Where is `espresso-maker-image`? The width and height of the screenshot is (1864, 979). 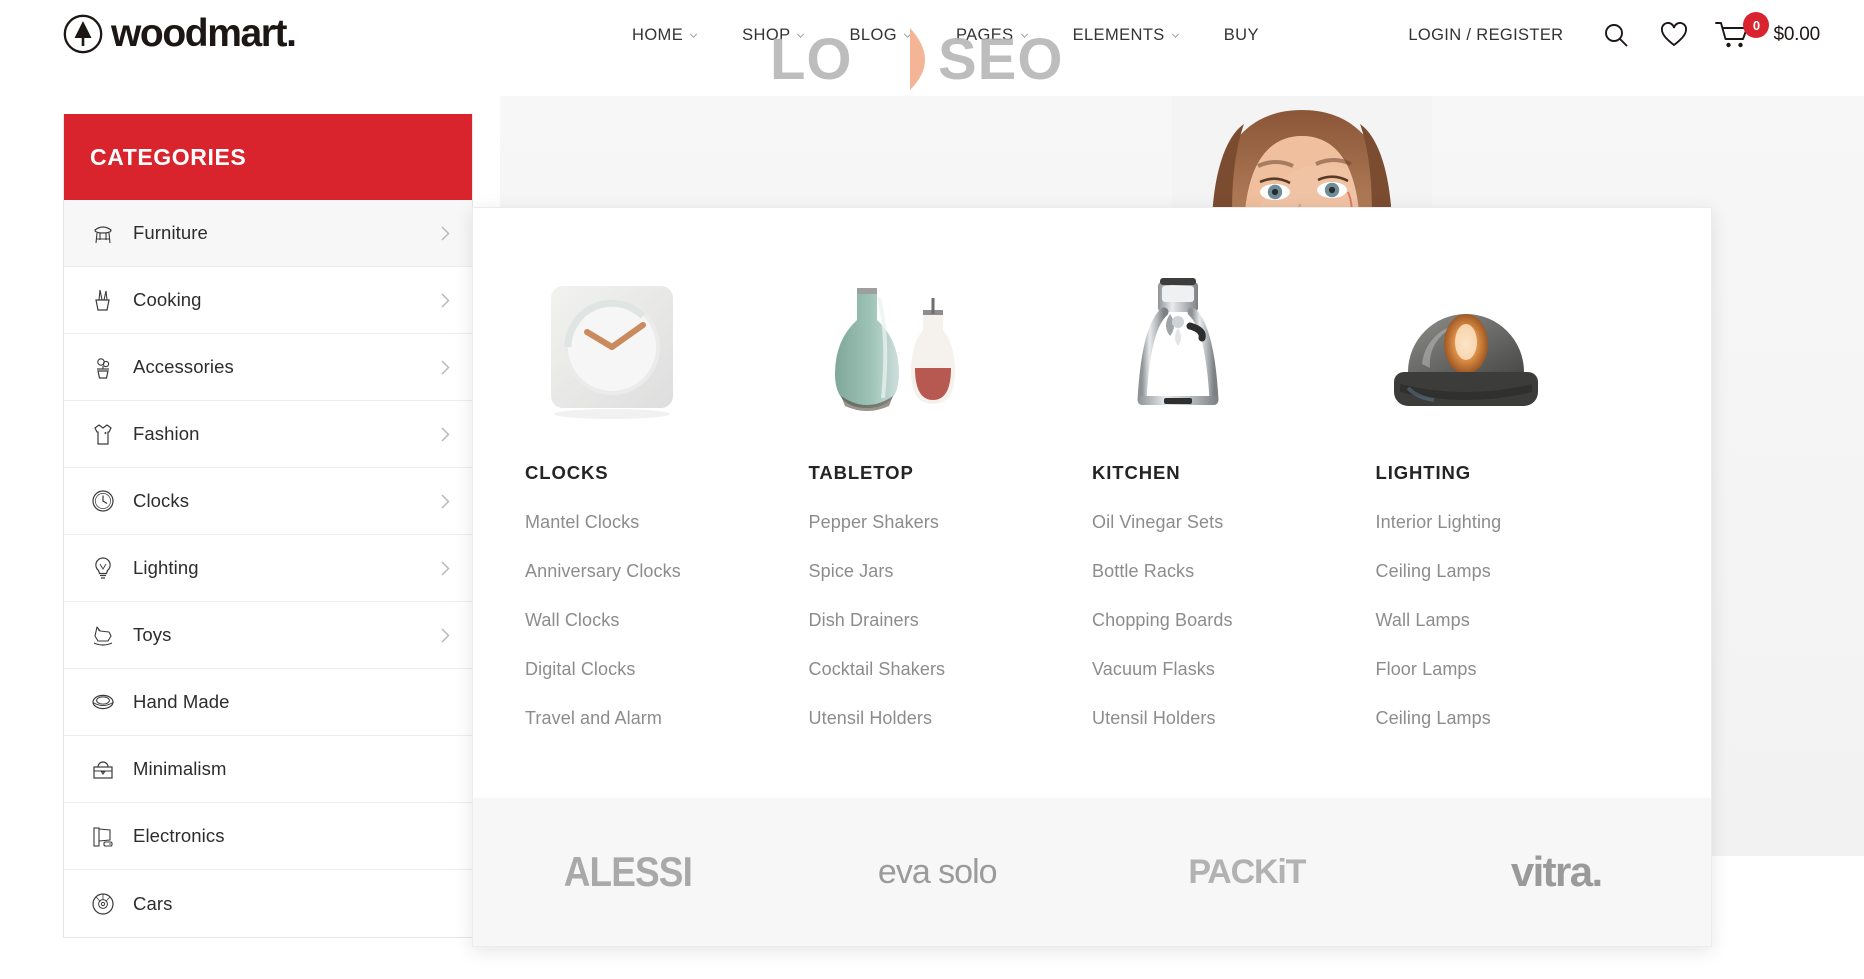 espresso-maker-image is located at coordinates (1234, 338).